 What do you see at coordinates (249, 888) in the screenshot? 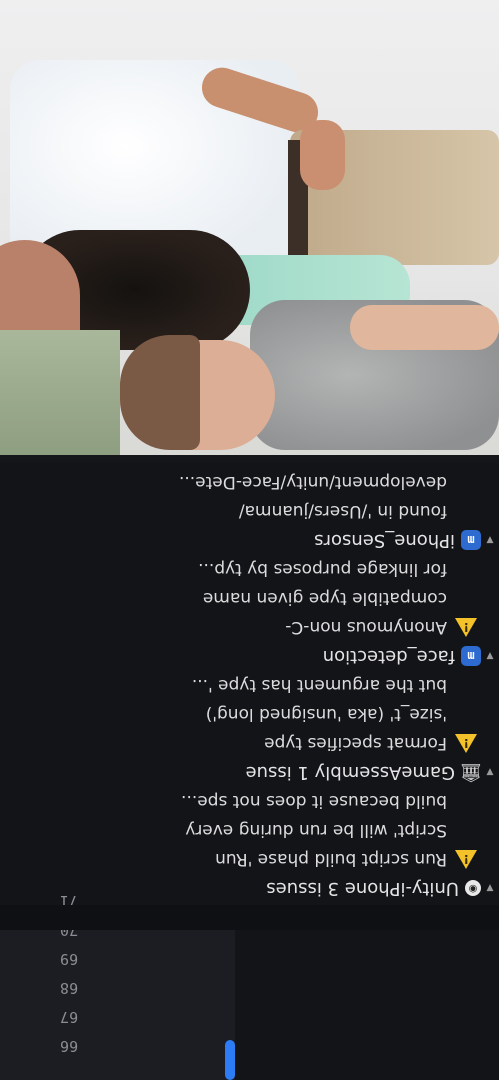
I see `issue-group-row: ▾ ◉ Unity-iPhone 3 issues` at bounding box center [249, 888].